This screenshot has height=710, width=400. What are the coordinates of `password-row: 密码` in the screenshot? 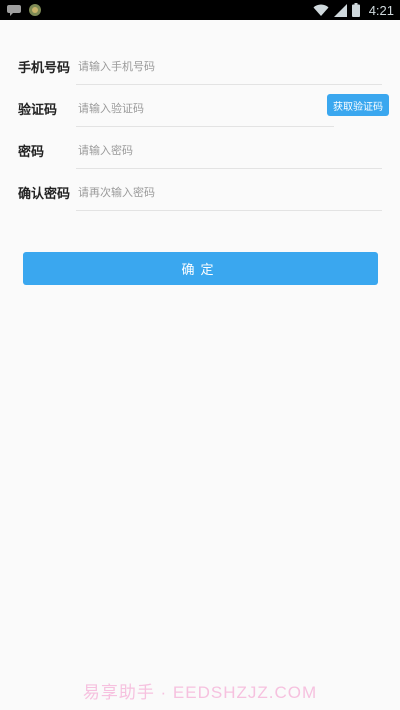 It's located at (205, 150).